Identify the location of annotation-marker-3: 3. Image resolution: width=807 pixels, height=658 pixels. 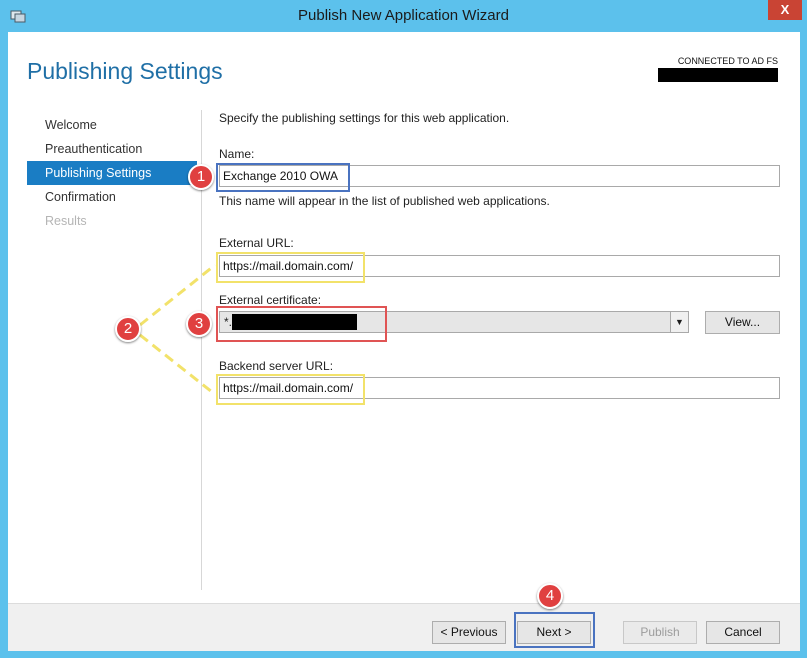
(199, 324).